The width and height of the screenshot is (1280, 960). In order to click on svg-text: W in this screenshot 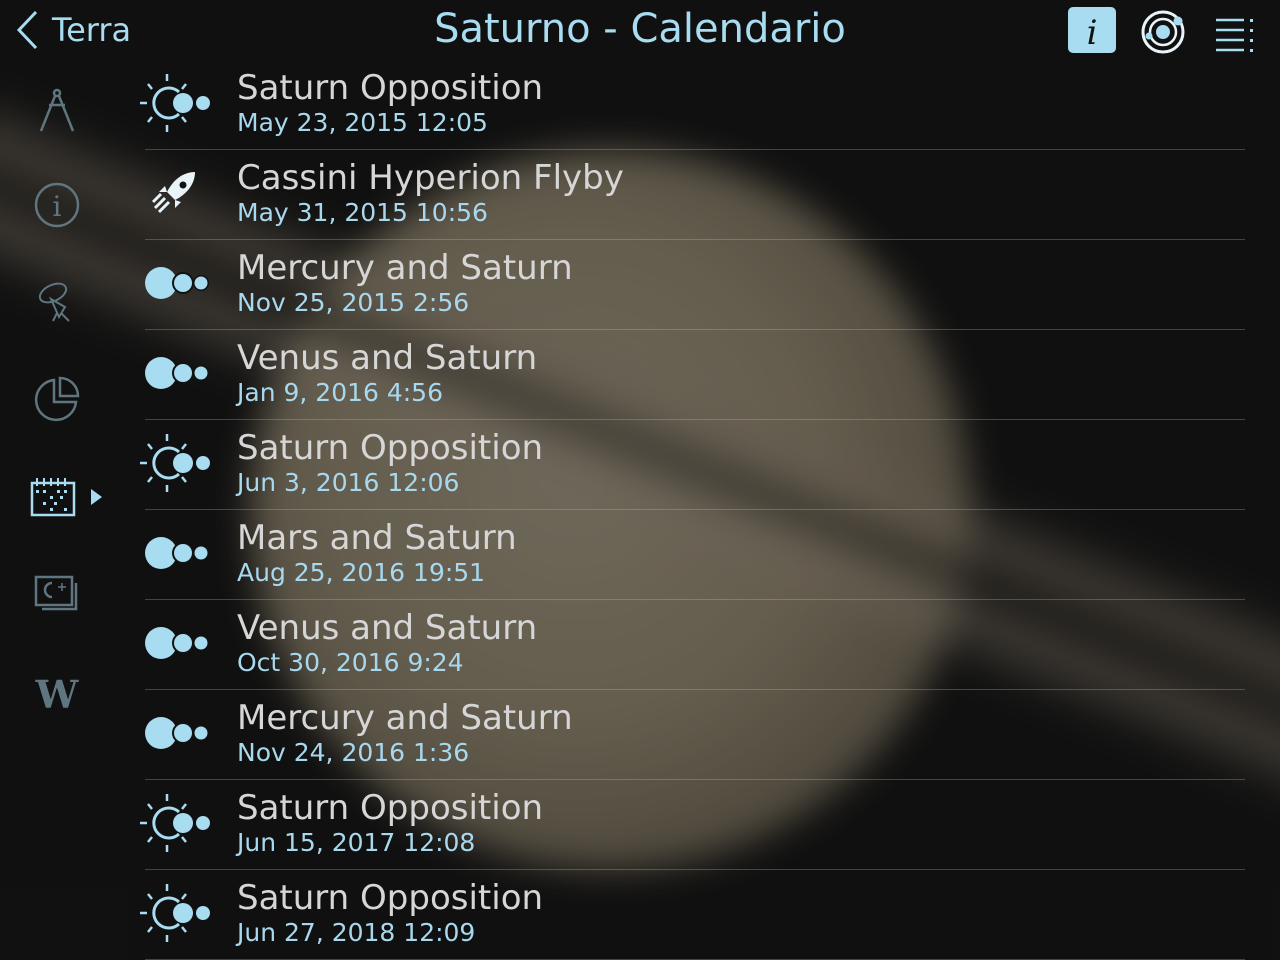, I will do `click(57, 694)`.